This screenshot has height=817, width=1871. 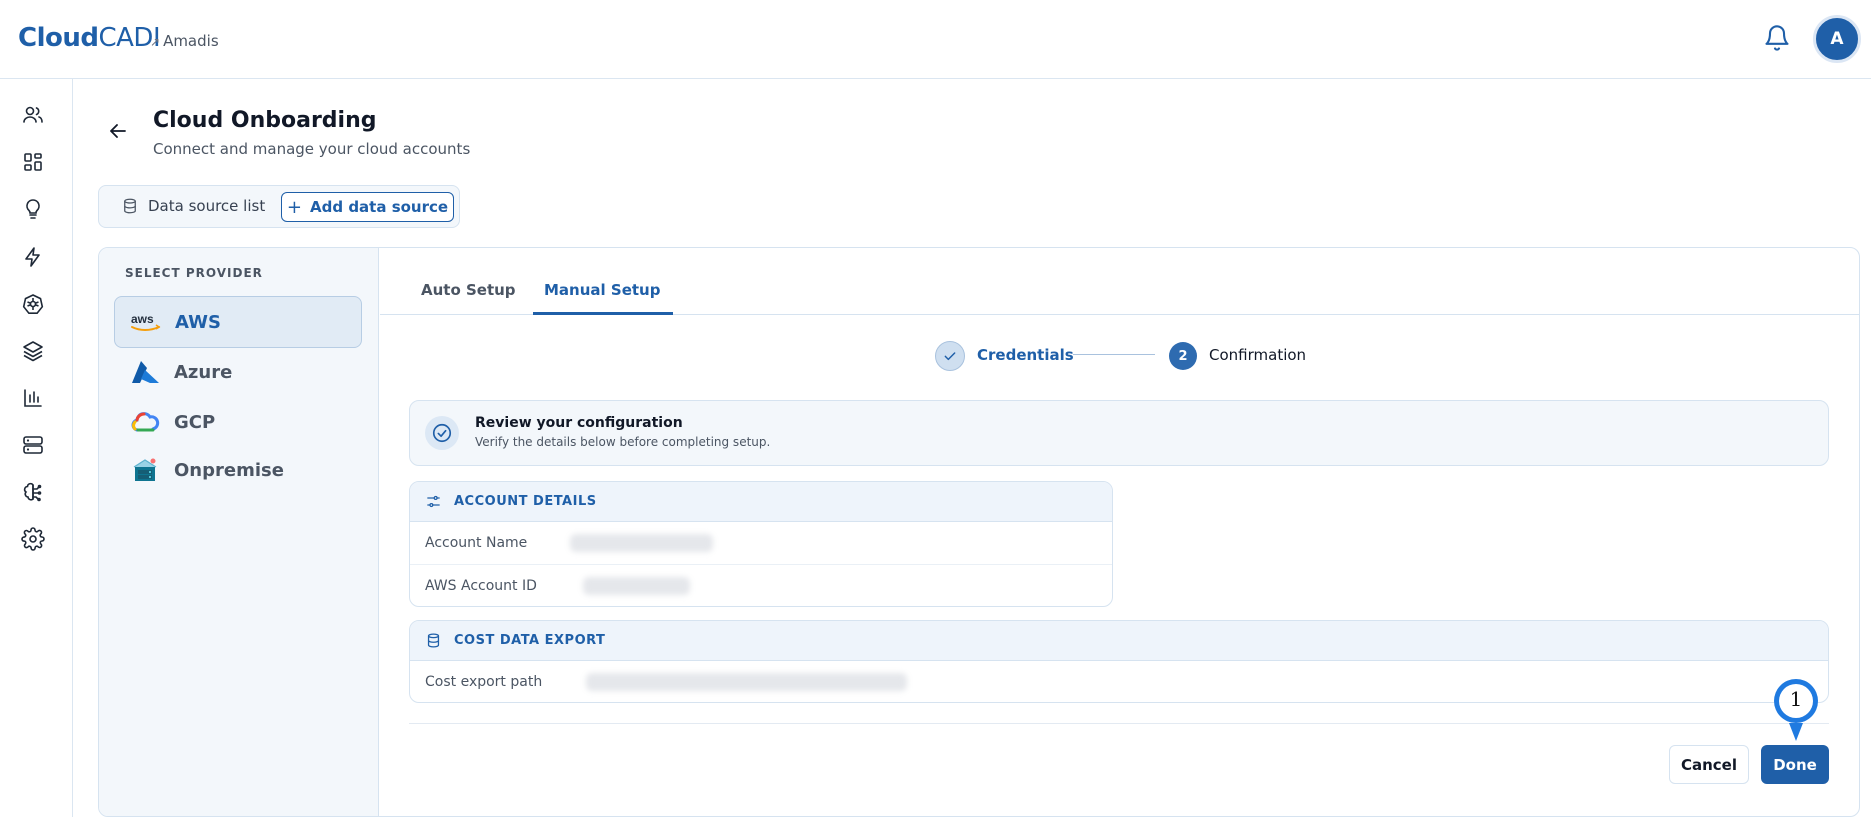 What do you see at coordinates (1777, 38) in the screenshot?
I see `bell-icon` at bounding box center [1777, 38].